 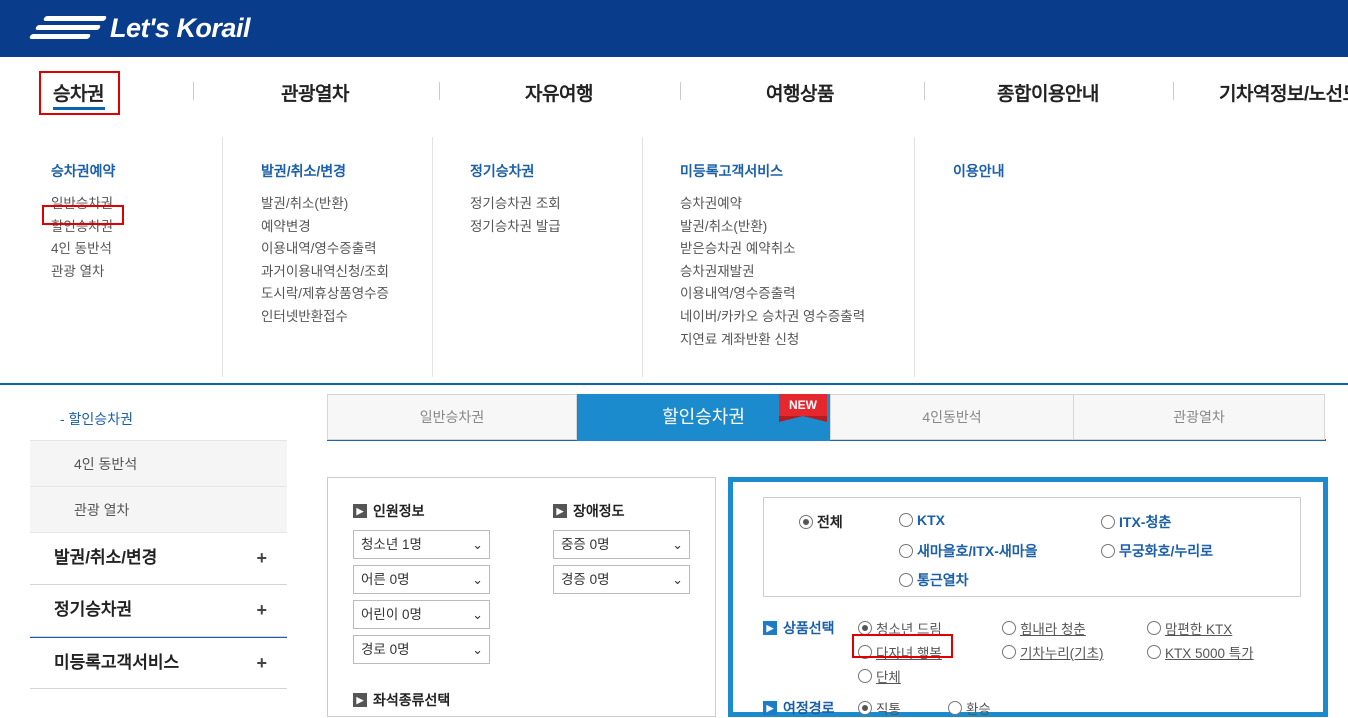 What do you see at coordinates (799, 628) in the screenshot?
I see `product-title: ▶ 상품선택` at bounding box center [799, 628].